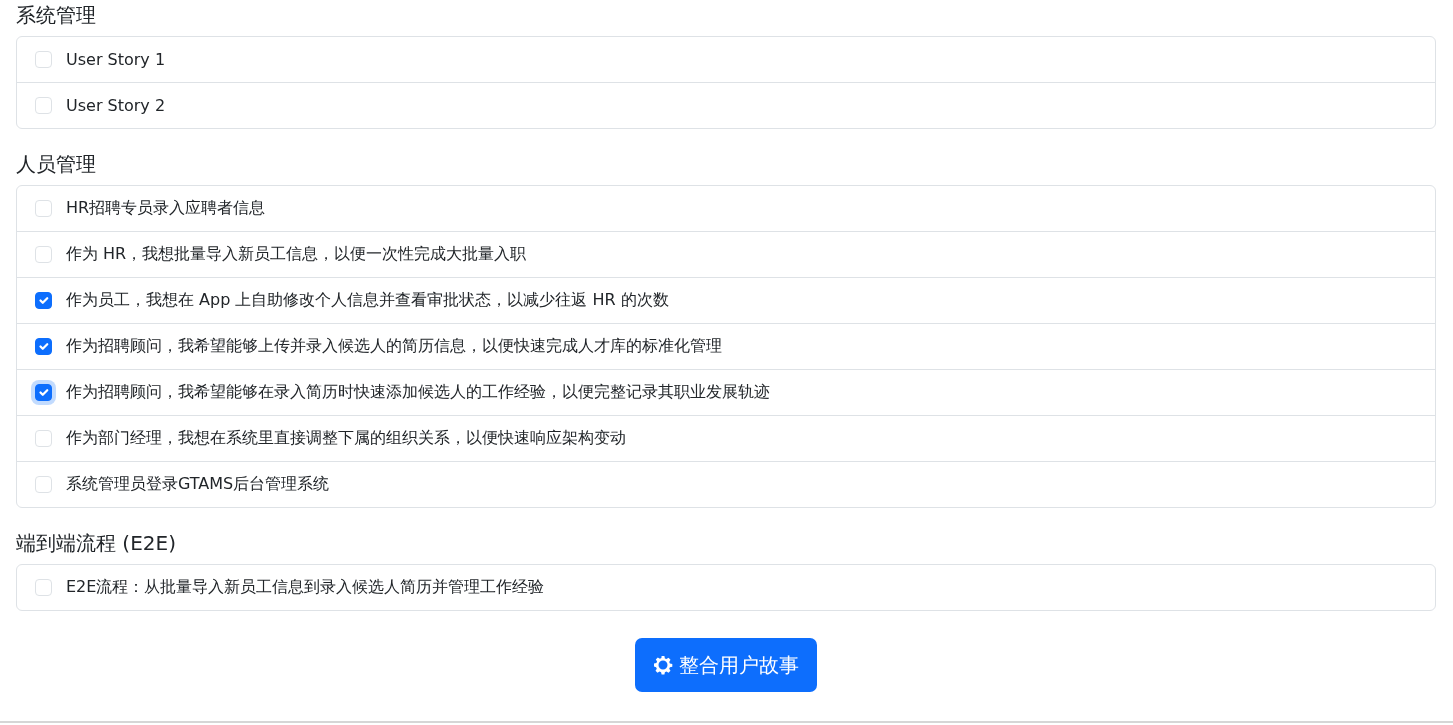  I want to click on story-label: 作为招聘顾问，我希望能够在录入简历时快速添加候选人的工作经验，以便完整记录其职业发展轨迹, so click(418, 392).